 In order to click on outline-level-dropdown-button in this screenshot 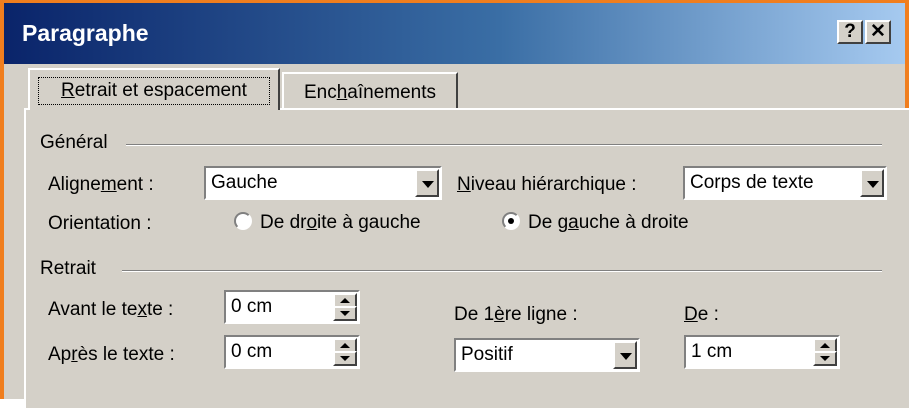, I will do `click(872, 183)`.